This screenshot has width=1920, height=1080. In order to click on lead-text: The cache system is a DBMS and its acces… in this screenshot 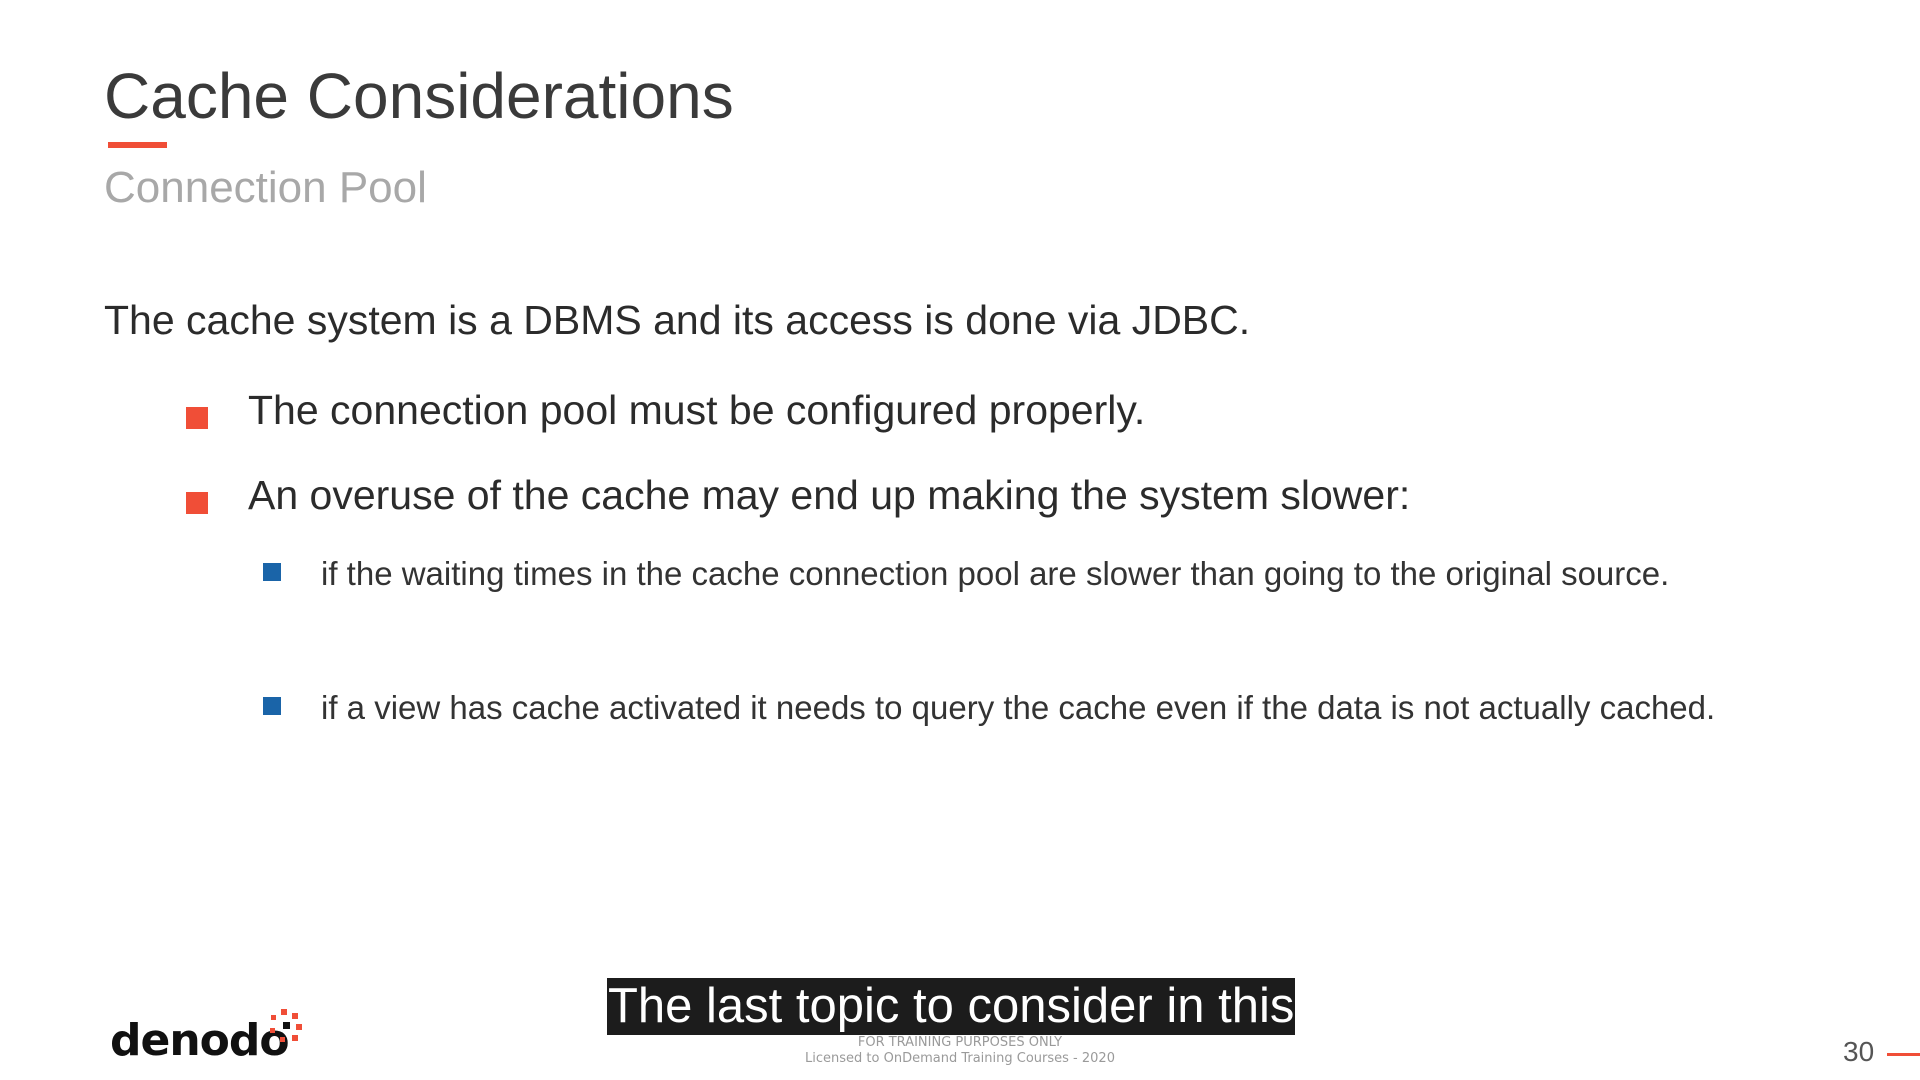, I will do `click(677, 320)`.